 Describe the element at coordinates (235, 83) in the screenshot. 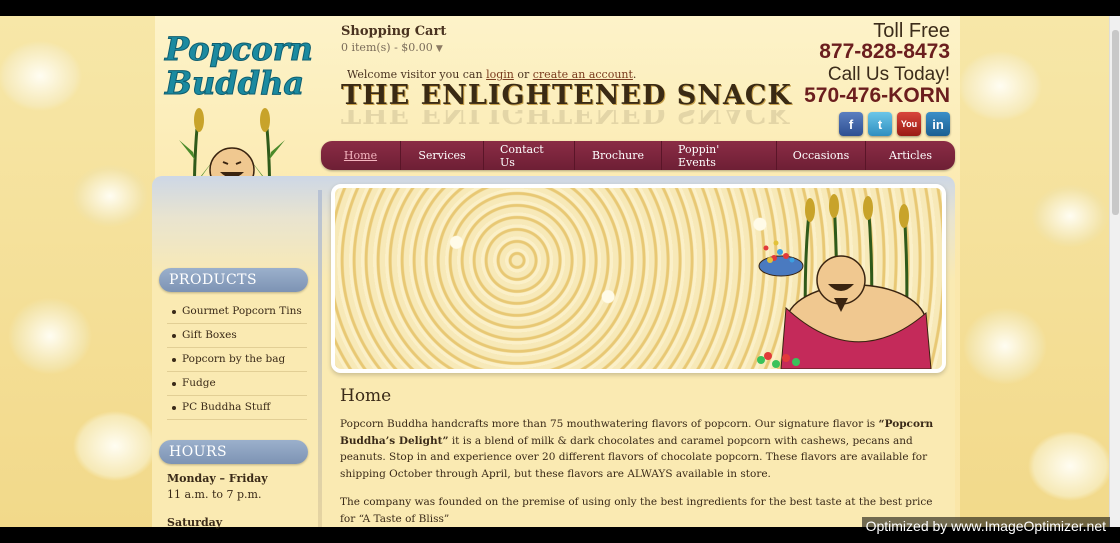

I see `logo-text-line2: Buddha` at that location.